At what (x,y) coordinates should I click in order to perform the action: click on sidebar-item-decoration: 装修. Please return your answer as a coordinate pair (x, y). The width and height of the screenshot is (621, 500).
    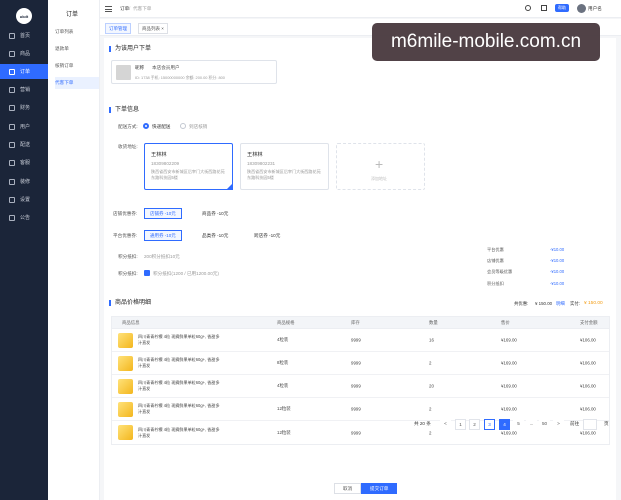
    Looking at the image, I should click on (24, 181).